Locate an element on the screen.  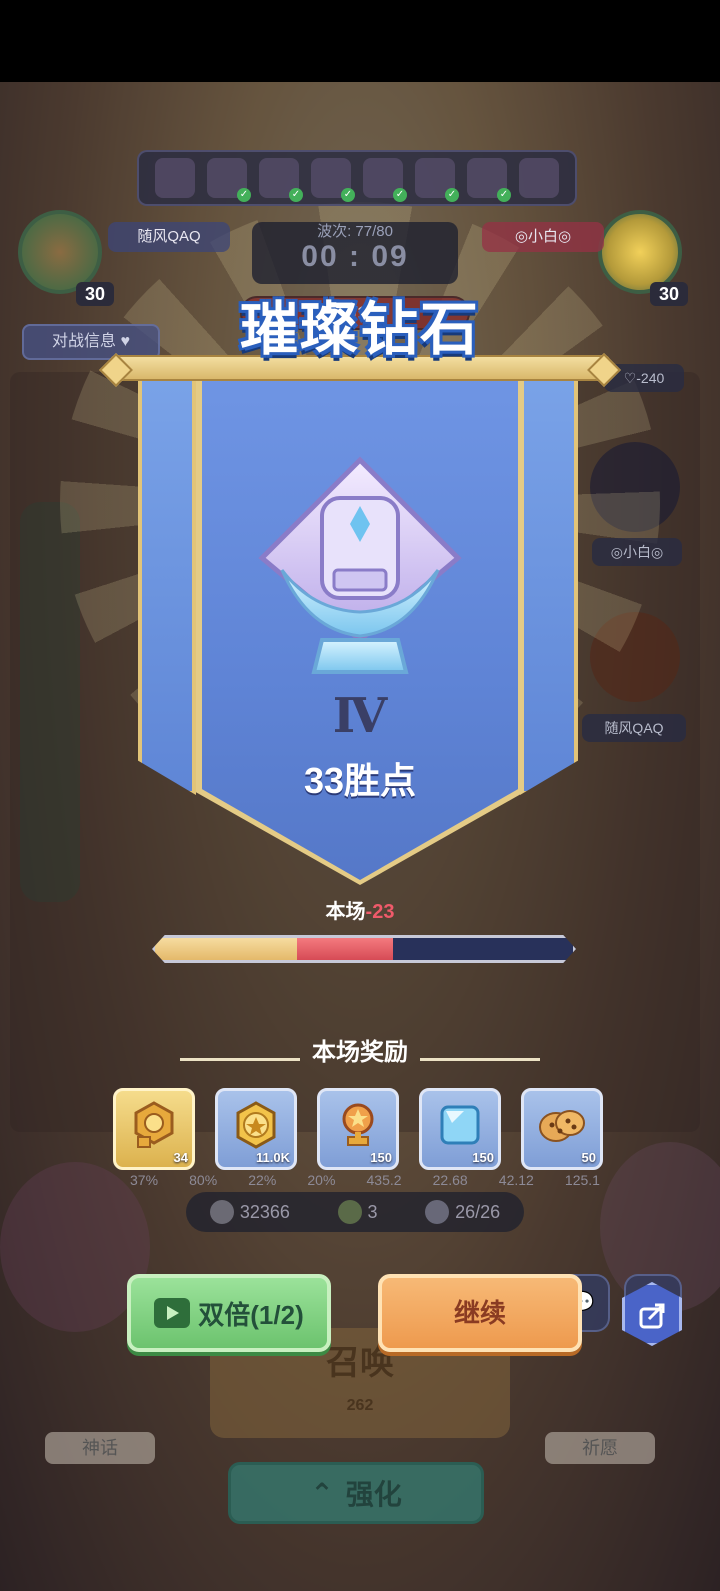
rank-title: 璀璨钻石 is located at coordinates (359, 329).